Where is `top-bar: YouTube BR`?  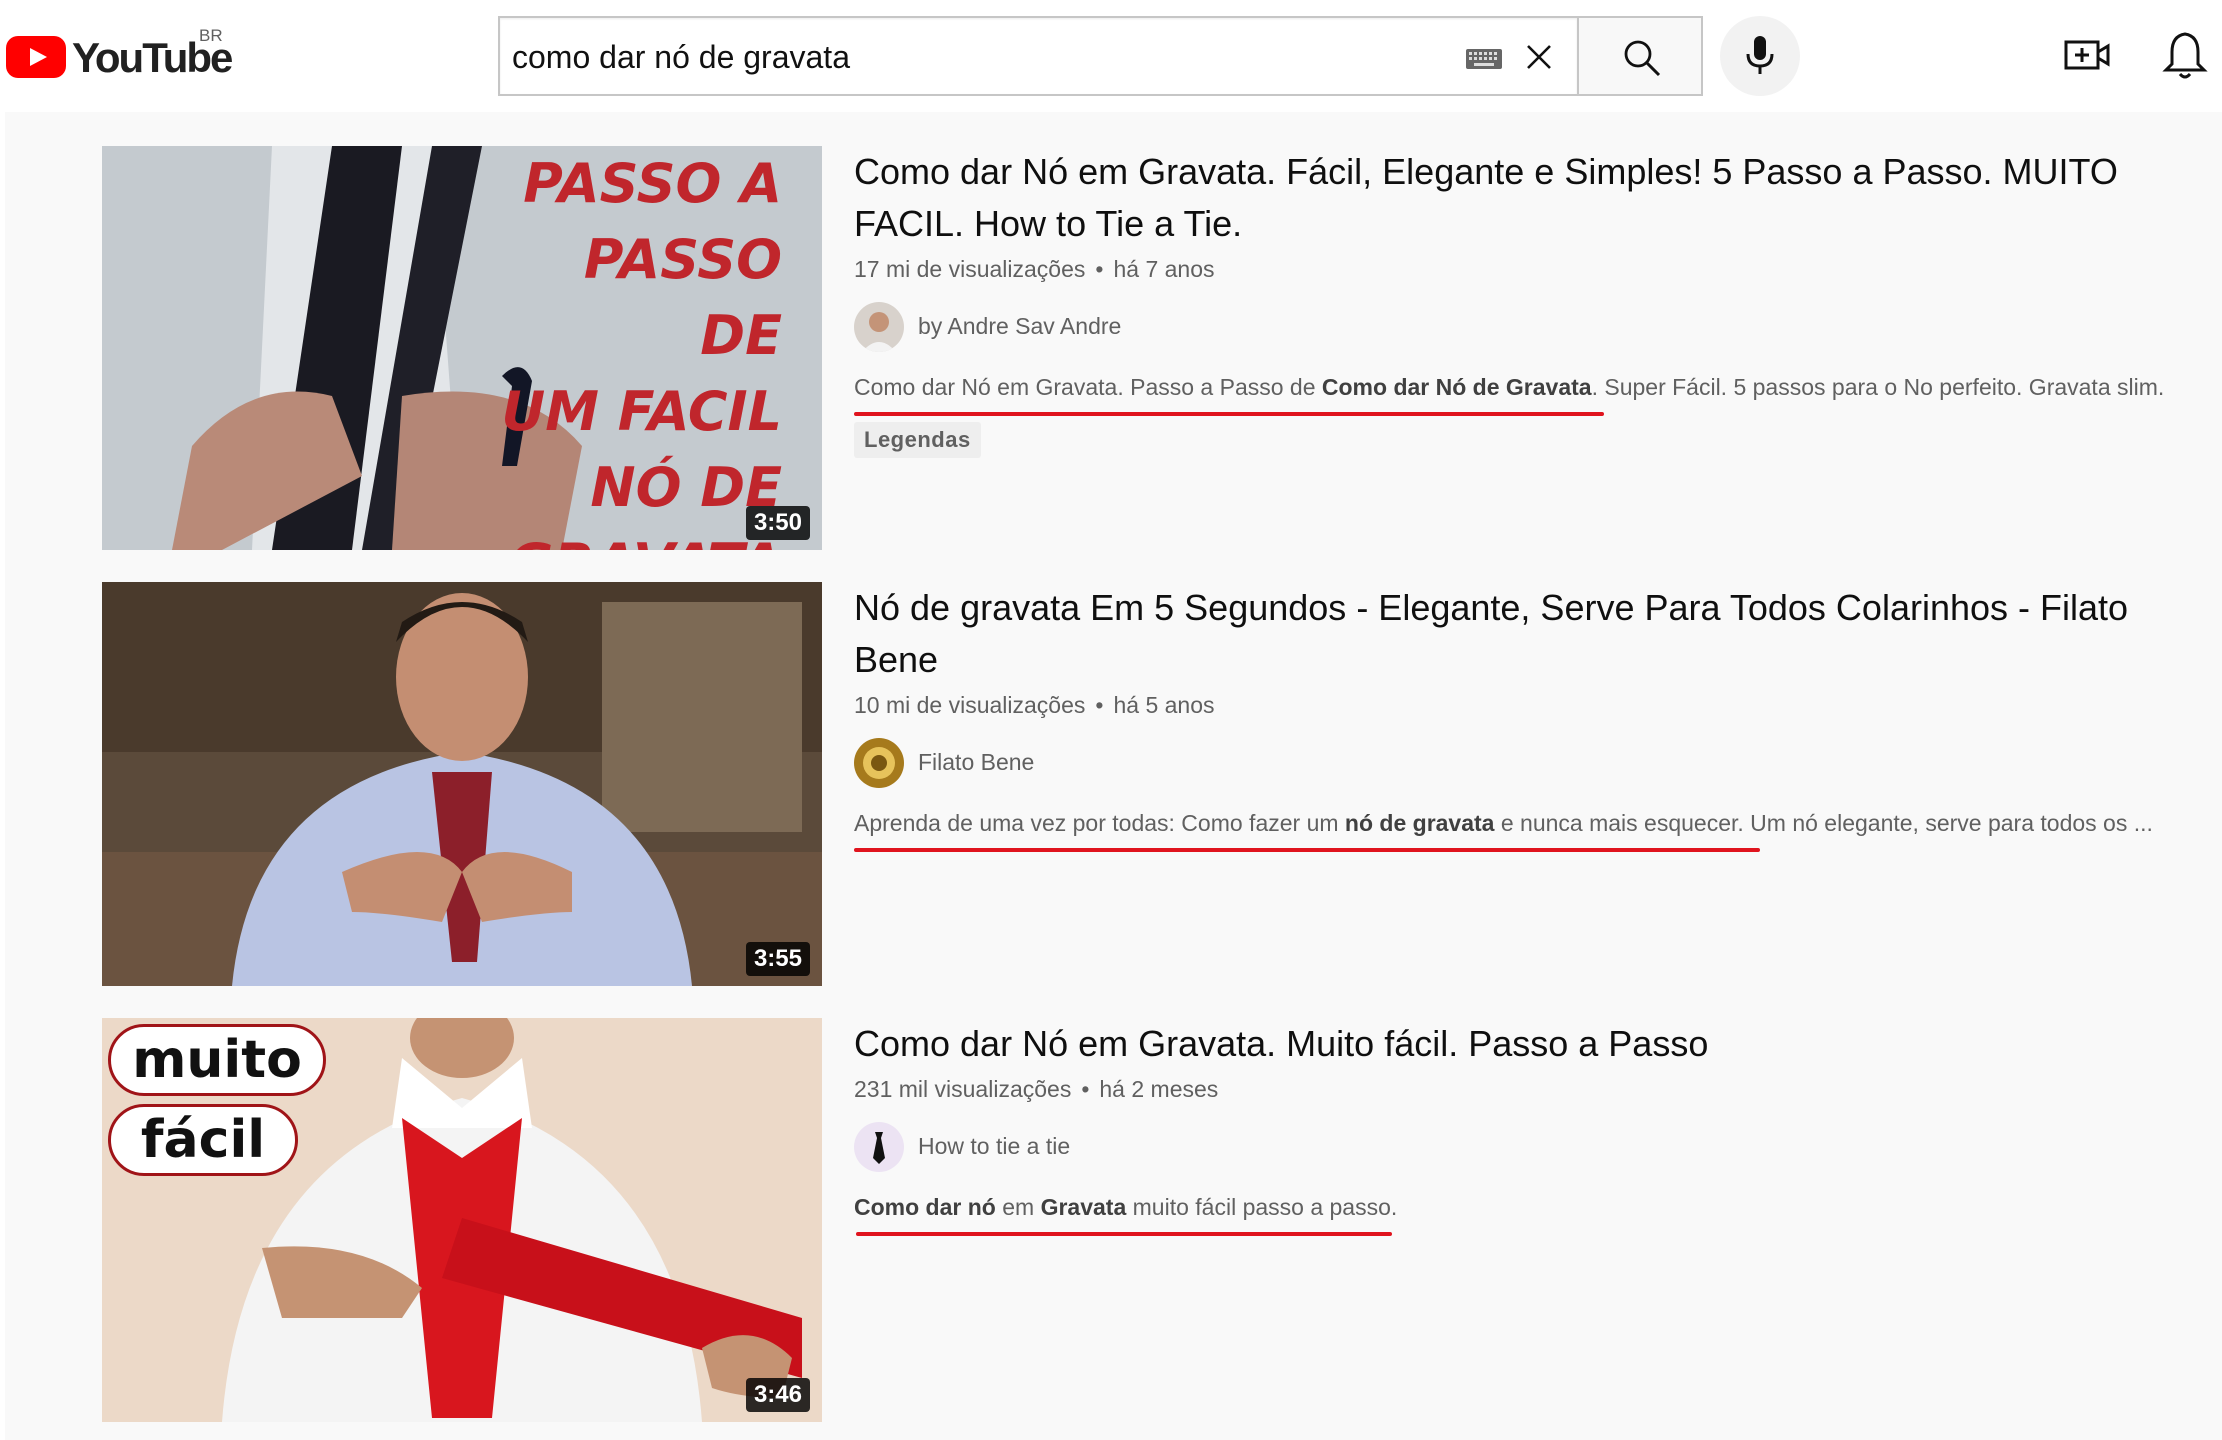
top-bar: YouTube BR is located at coordinates (1111, 56).